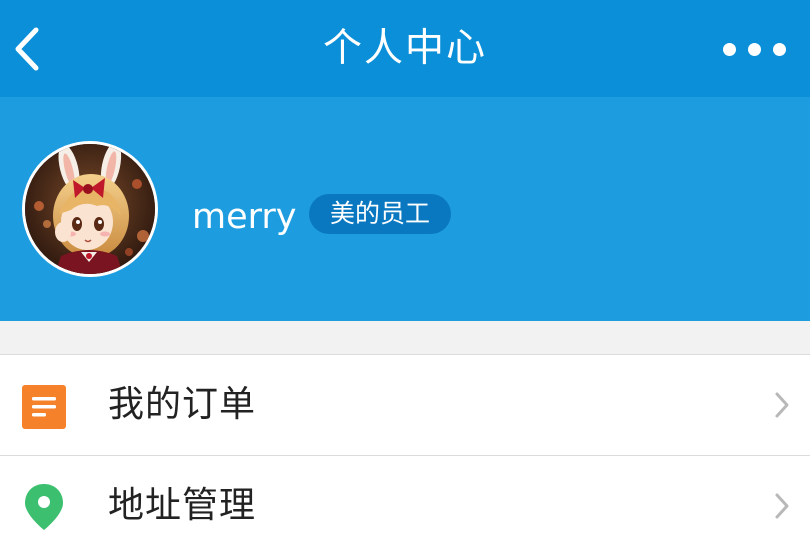 Image resolution: width=810 pixels, height=540 pixels. What do you see at coordinates (380, 214) in the screenshot?
I see `employee-badge: 美的员工` at bounding box center [380, 214].